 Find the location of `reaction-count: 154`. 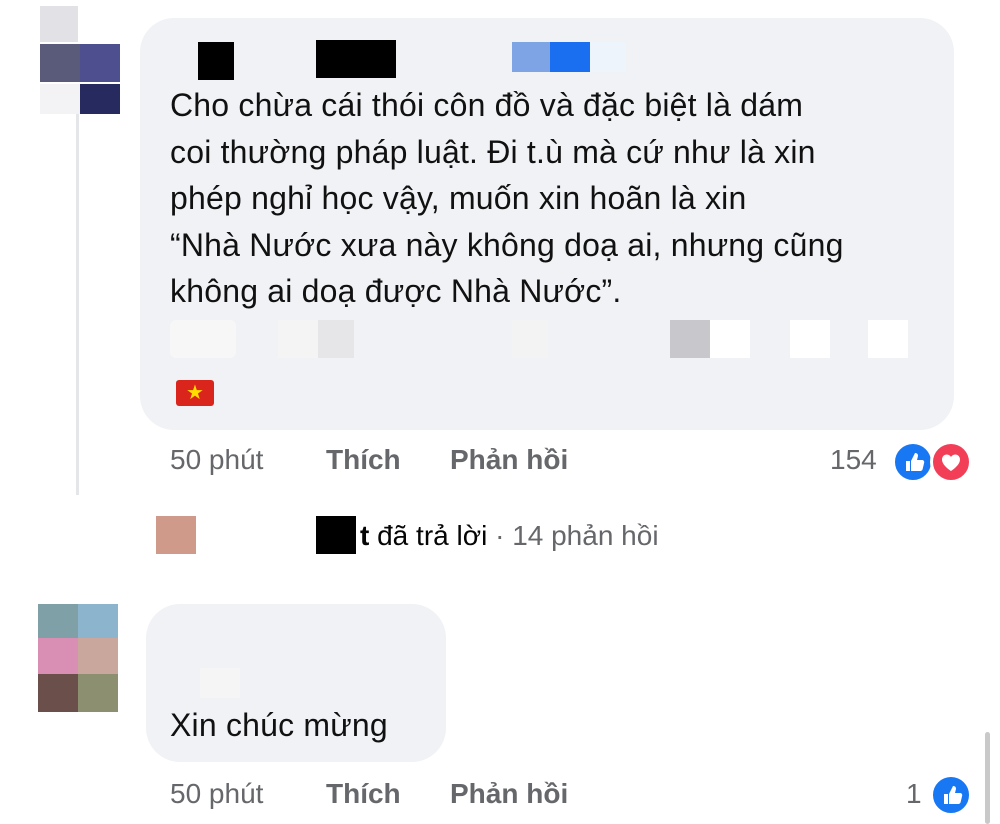

reaction-count: 154 is located at coordinates (853, 460).